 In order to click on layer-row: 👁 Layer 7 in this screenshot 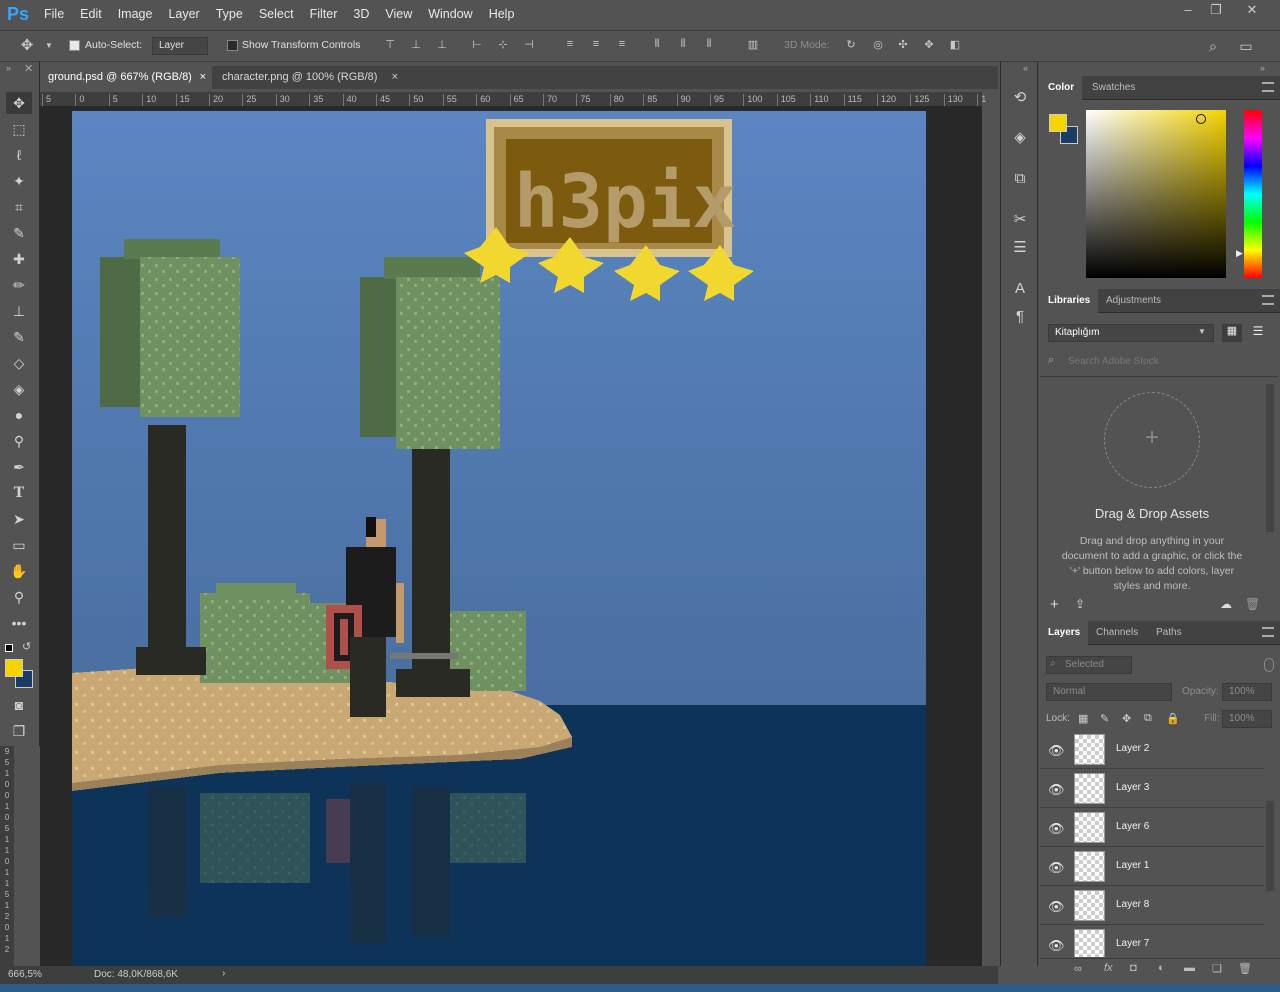, I will do `click(1152, 941)`.